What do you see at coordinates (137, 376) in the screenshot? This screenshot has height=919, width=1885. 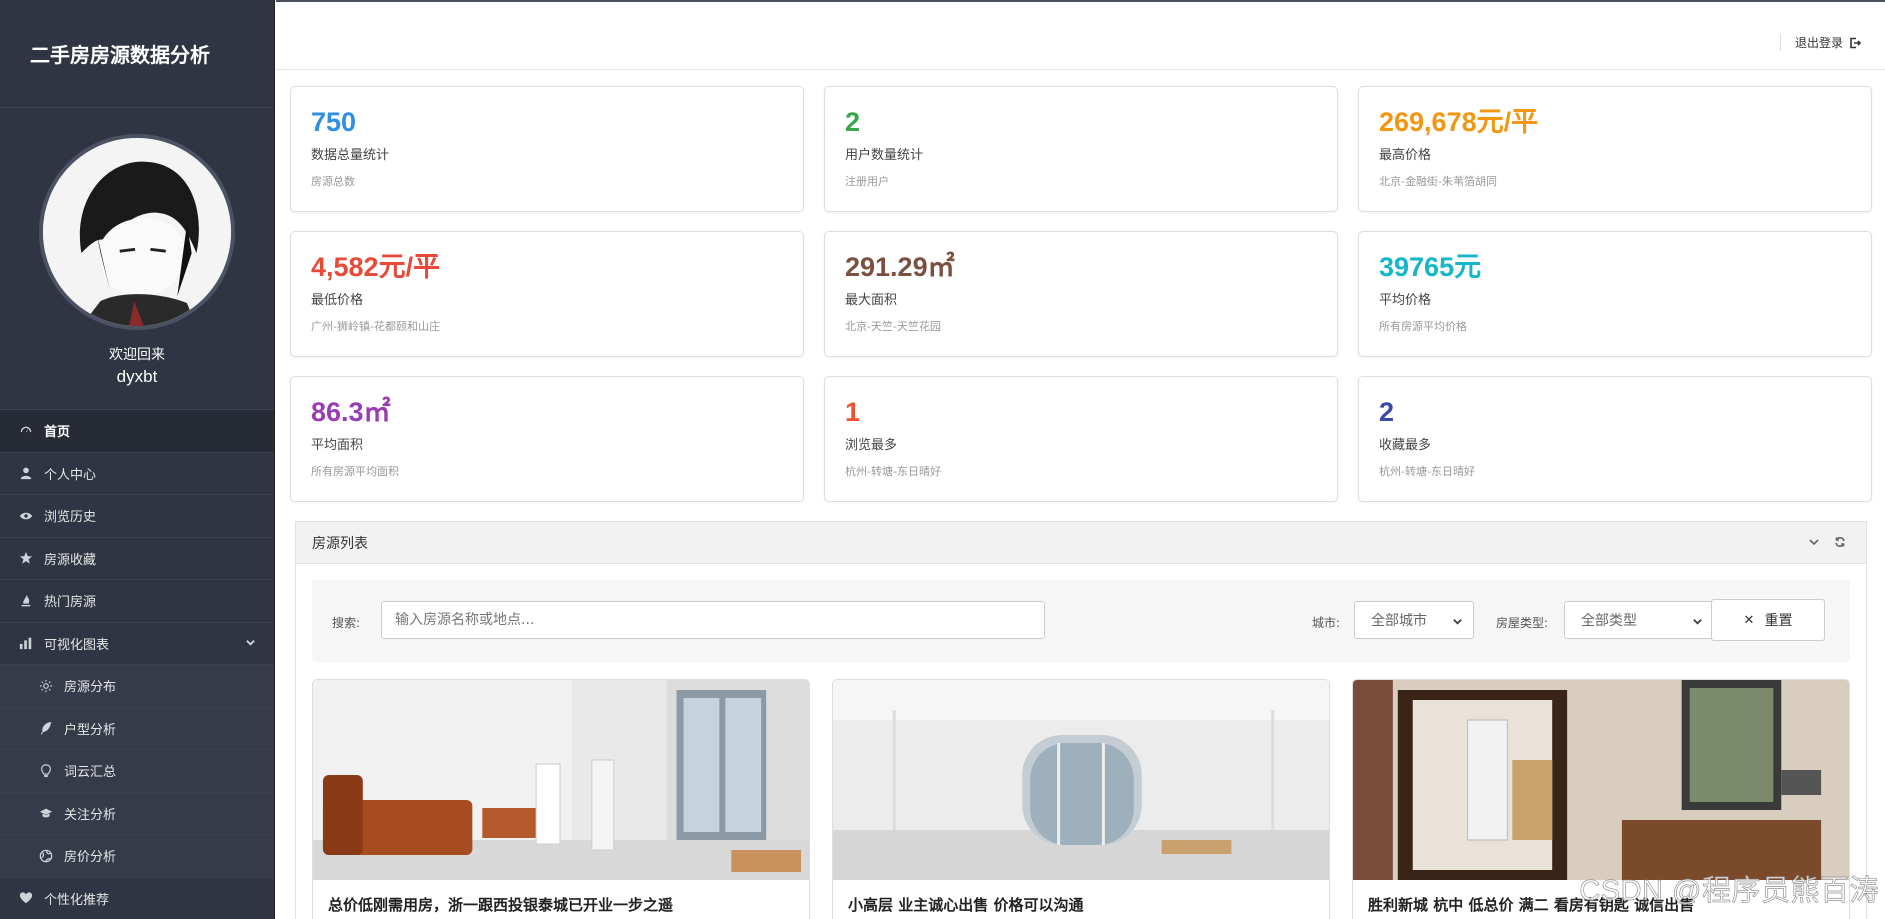 I see `username: dyxbt` at bounding box center [137, 376].